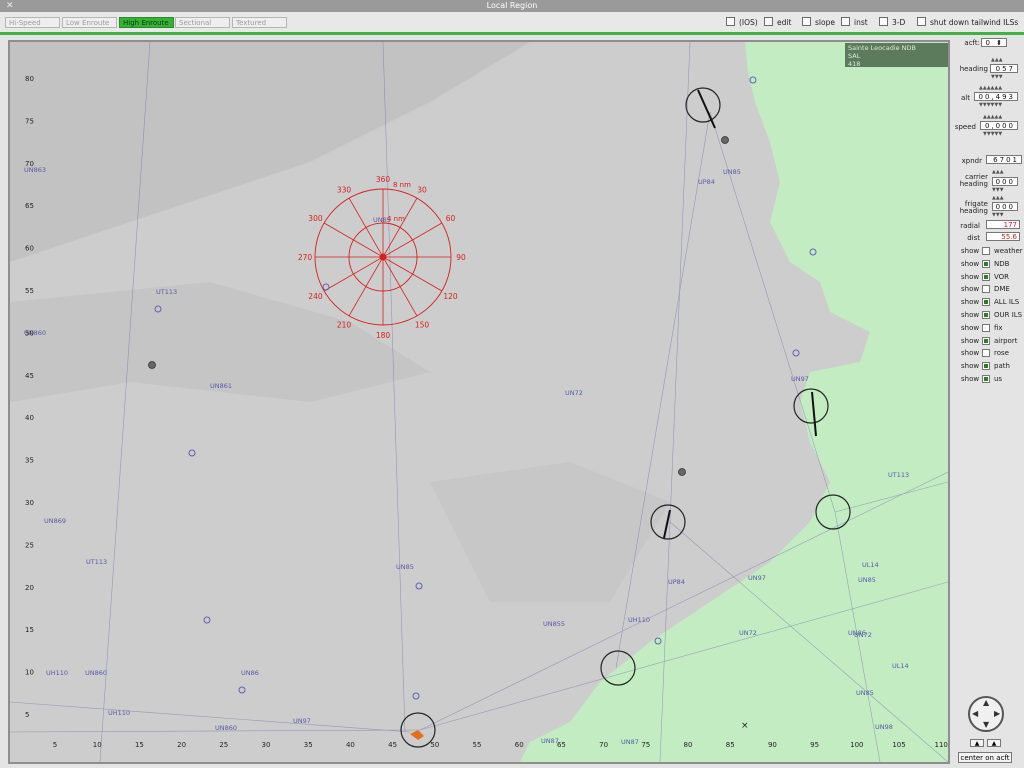 This screenshot has width=1024, height=768. I want to click on airway-label: UN860, so click(96, 673).